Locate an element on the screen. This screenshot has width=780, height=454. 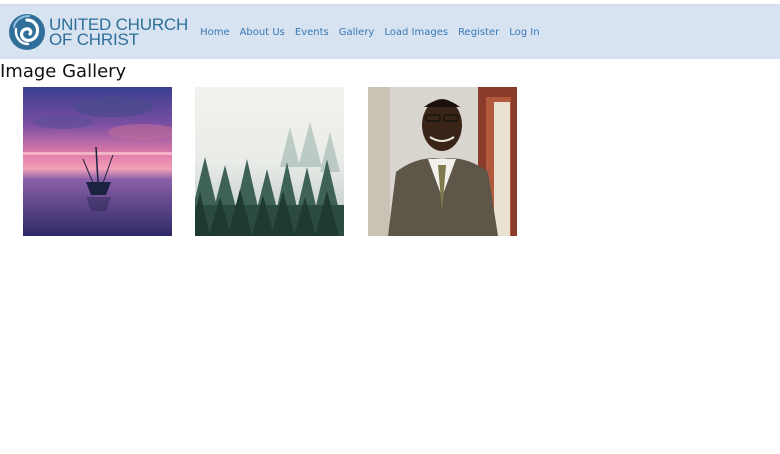
nav-link-events: Events is located at coordinates (312, 32).